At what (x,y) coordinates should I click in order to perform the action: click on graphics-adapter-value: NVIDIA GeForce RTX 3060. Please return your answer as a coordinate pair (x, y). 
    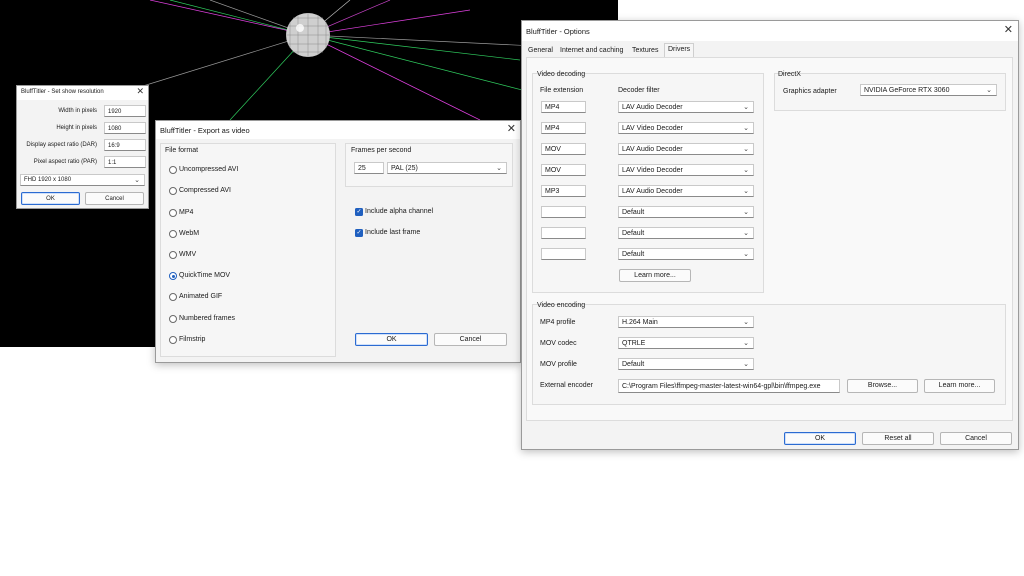
    Looking at the image, I should click on (907, 90).